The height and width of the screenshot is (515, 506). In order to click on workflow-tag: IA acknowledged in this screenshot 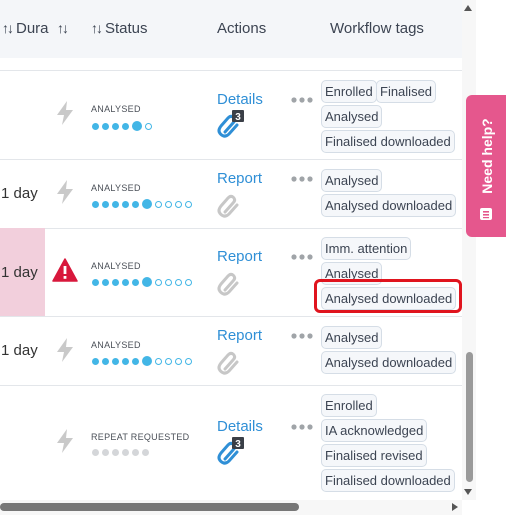, I will do `click(374, 430)`.